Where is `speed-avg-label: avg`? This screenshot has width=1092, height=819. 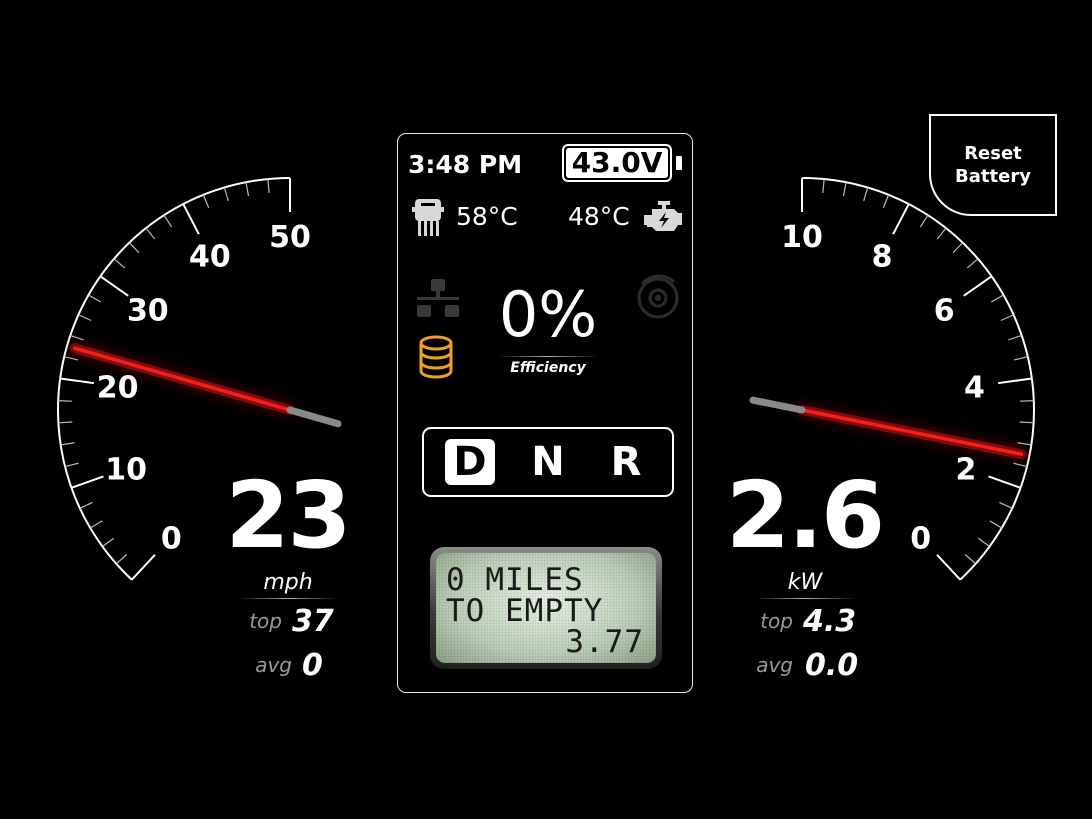
speed-avg-label: avg is located at coordinates (273, 665).